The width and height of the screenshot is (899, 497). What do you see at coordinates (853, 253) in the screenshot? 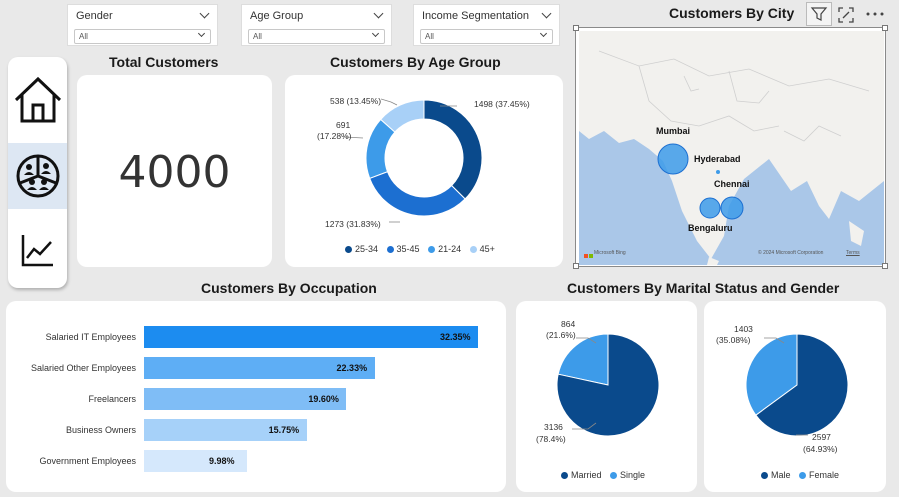
I see `map-terms-link: Terms` at bounding box center [853, 253].